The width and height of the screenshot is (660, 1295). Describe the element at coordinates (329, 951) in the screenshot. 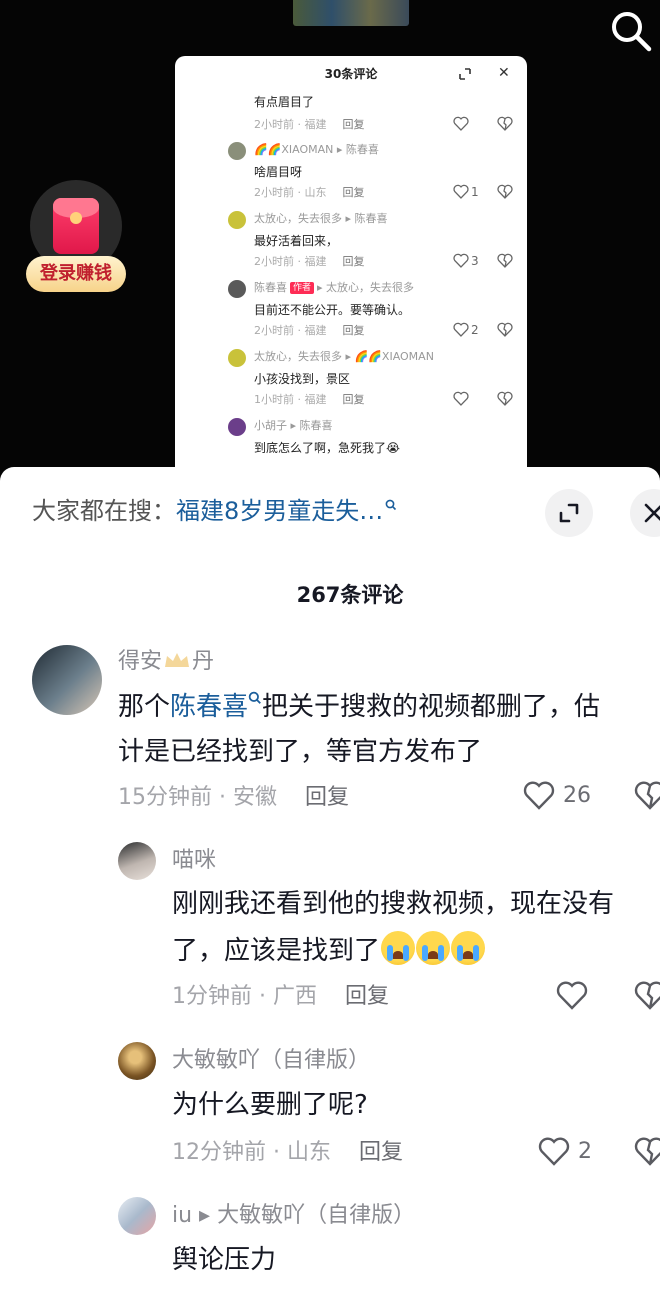

I see `comment-text: 了，应该是找到了` at that location.